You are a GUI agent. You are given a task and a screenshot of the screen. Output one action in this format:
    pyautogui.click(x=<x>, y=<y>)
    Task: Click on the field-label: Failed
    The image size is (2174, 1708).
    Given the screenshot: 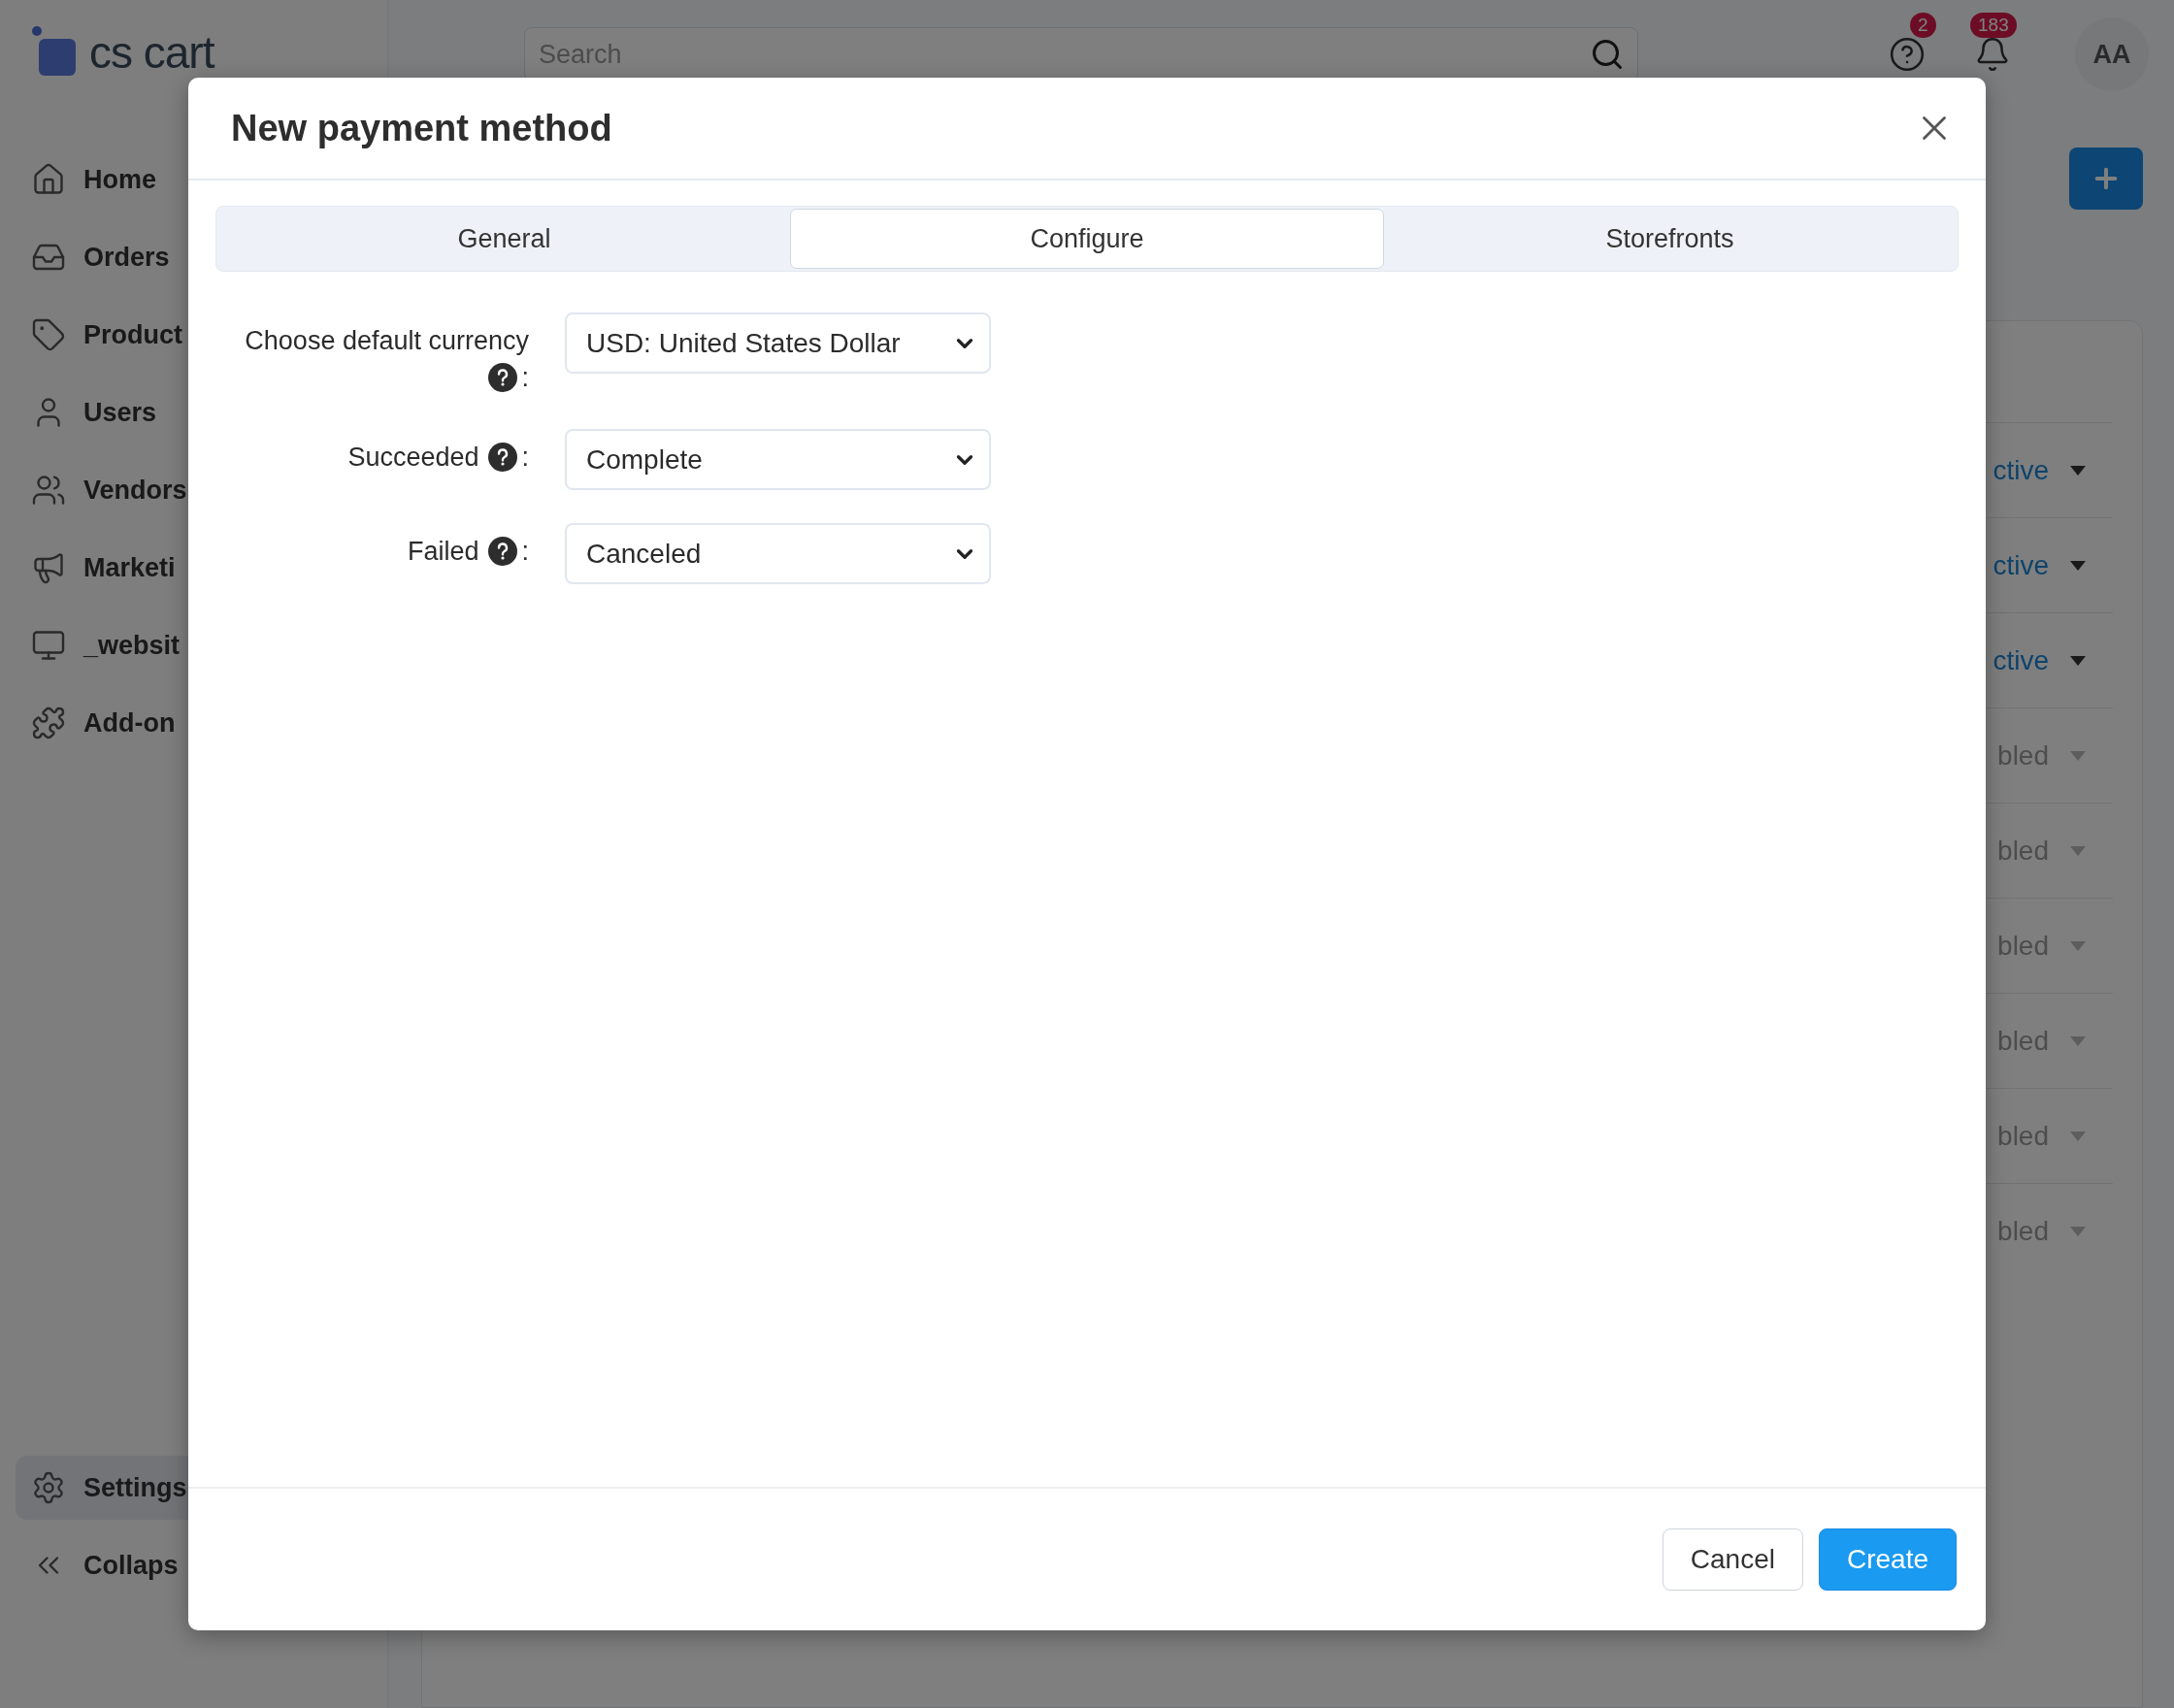 What is the action you would take?
    pyautogui.click(x=443, y=552)
    